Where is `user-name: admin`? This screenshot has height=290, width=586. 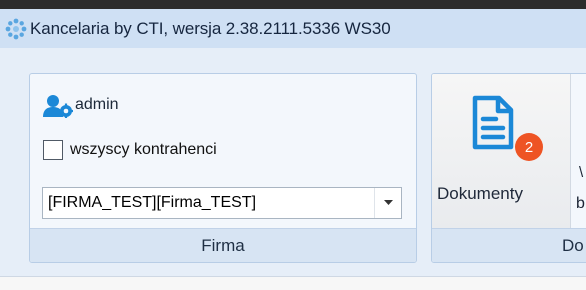 user-name: admin is located at coordinates (97, 104).